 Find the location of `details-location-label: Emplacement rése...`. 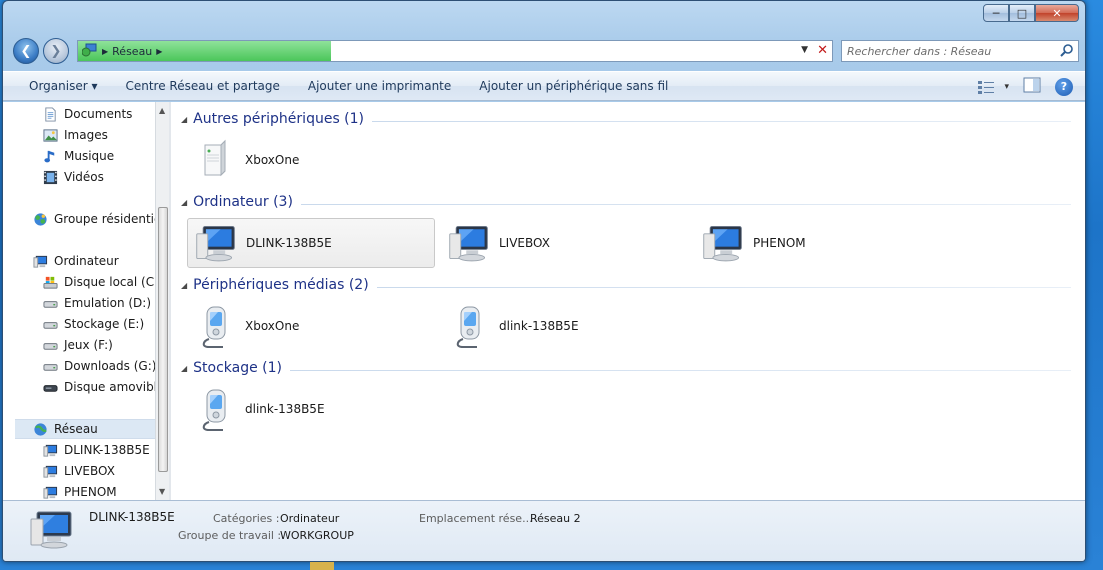

details-location-label: Emplacement rése... is located at coordinates (476, 518).